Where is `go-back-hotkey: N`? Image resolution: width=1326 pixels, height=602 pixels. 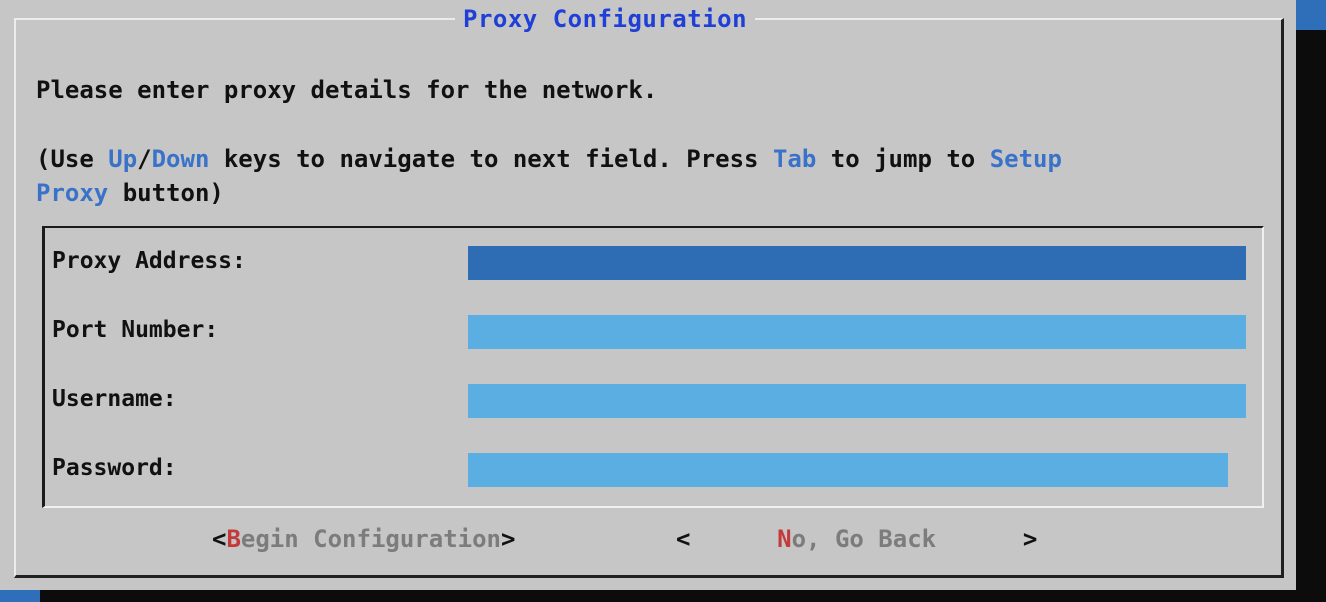 go-back-hotkey: N is located at coordinates (784, 539).